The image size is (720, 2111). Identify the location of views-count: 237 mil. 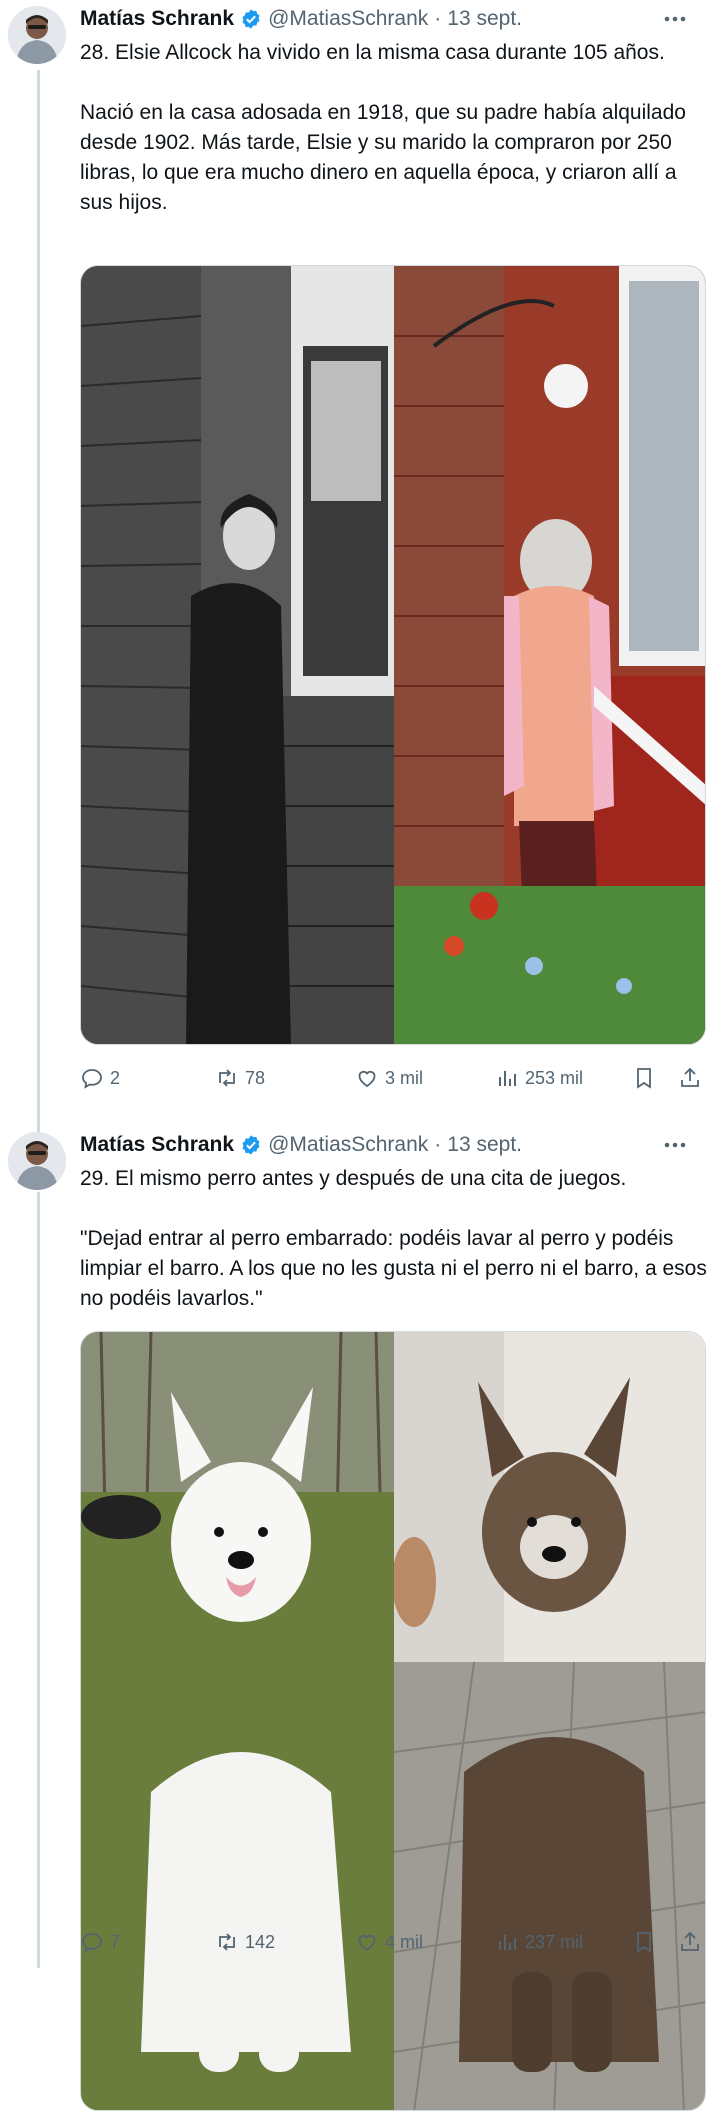
(554, 1941).